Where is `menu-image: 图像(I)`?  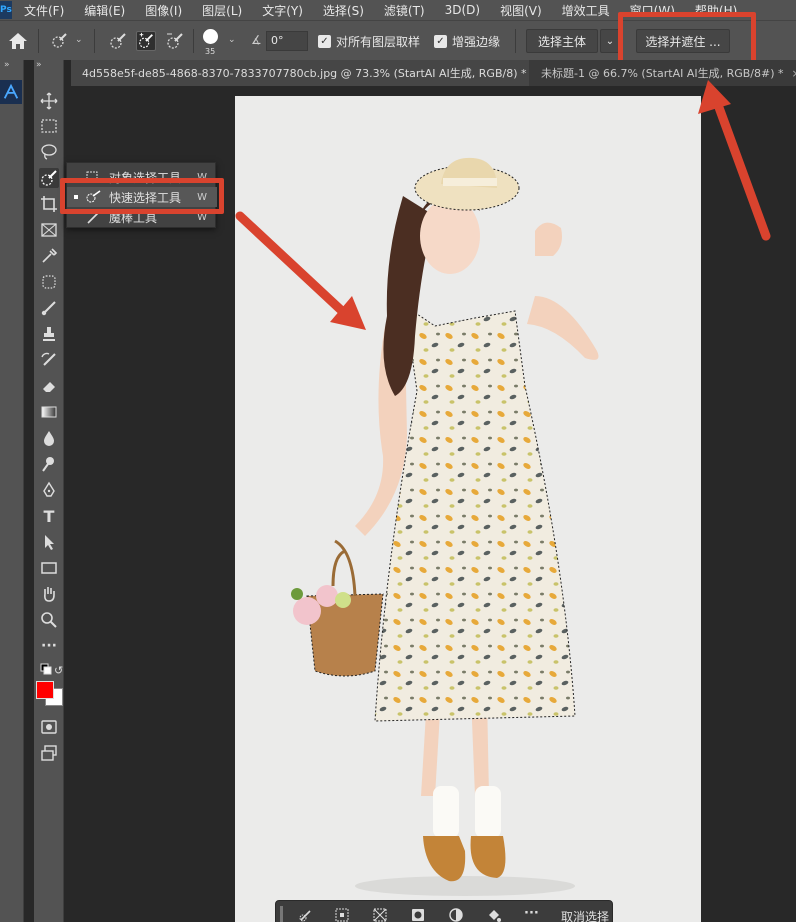
menu-image: 图像(I) is located at coordinates (167, 10).